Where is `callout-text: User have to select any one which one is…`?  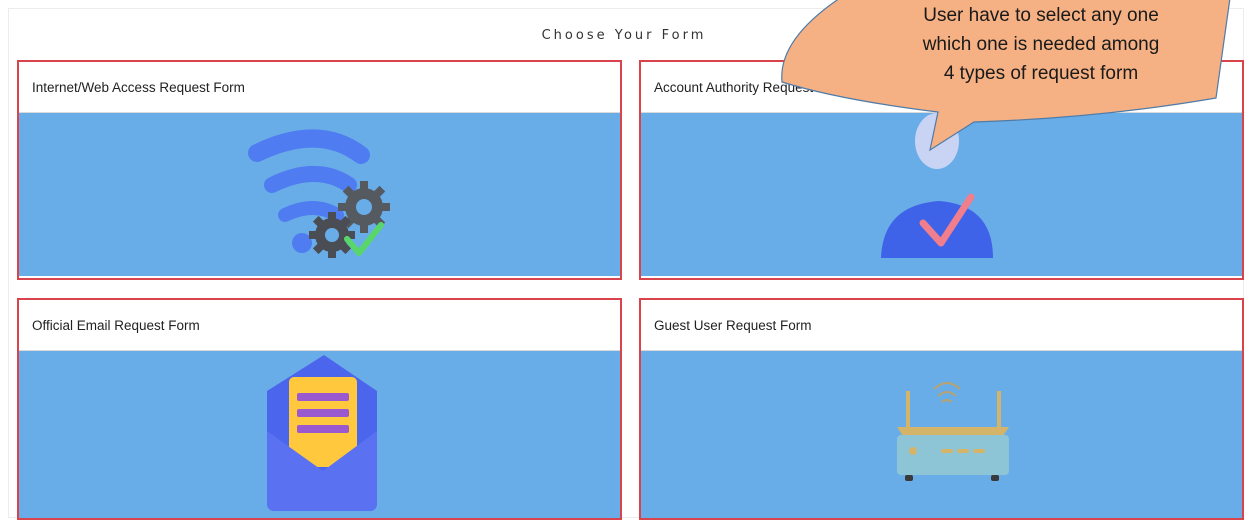
callout-text: User have to select any one which one is… is located at coordinates (1041, 44).